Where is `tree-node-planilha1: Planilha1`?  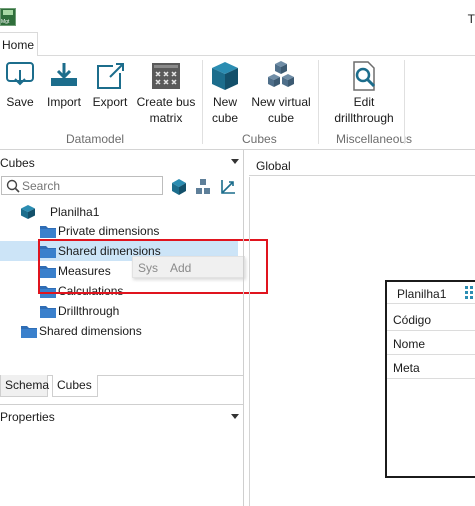
tree-node-planilha1: Planilha1 is located at coordinates (120, 212).